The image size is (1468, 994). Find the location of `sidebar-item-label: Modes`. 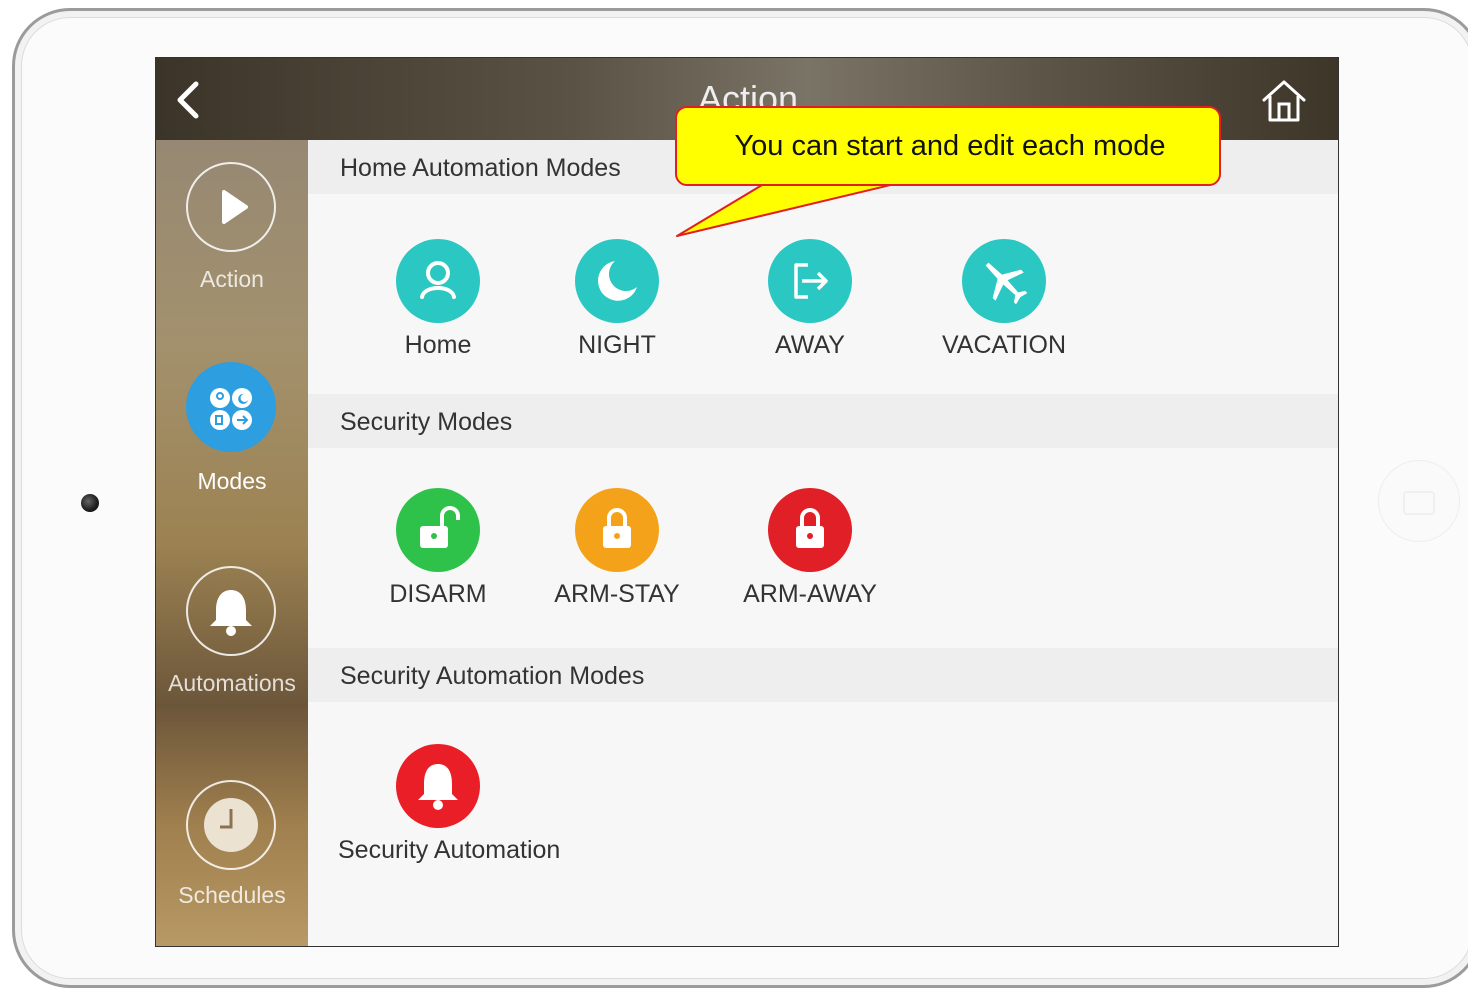

sidebar-item-label: Modes is located at coordinates (232, 481).